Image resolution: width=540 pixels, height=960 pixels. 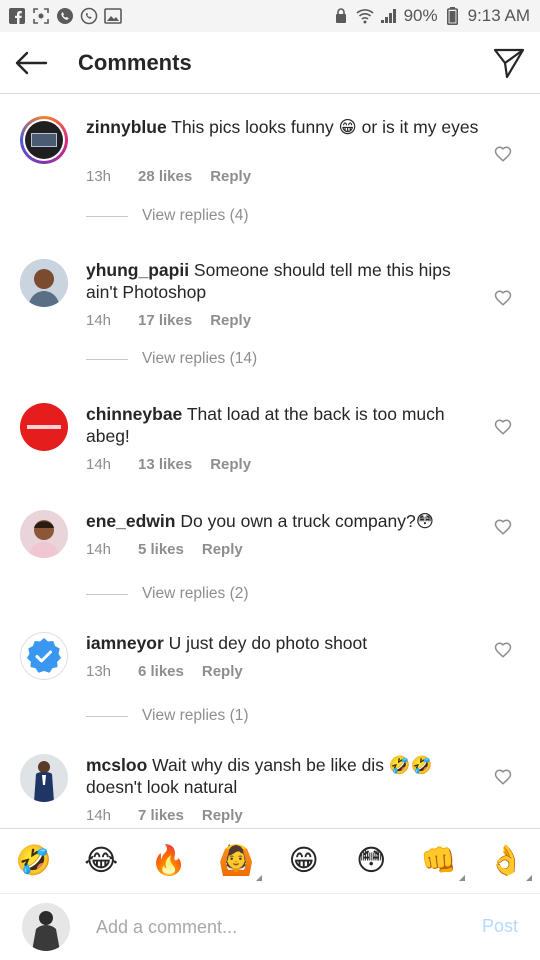 What do you see at coordinates (365, 16) in the screenshot?
I see `wifi-icon` at bounding box center [365, 16].